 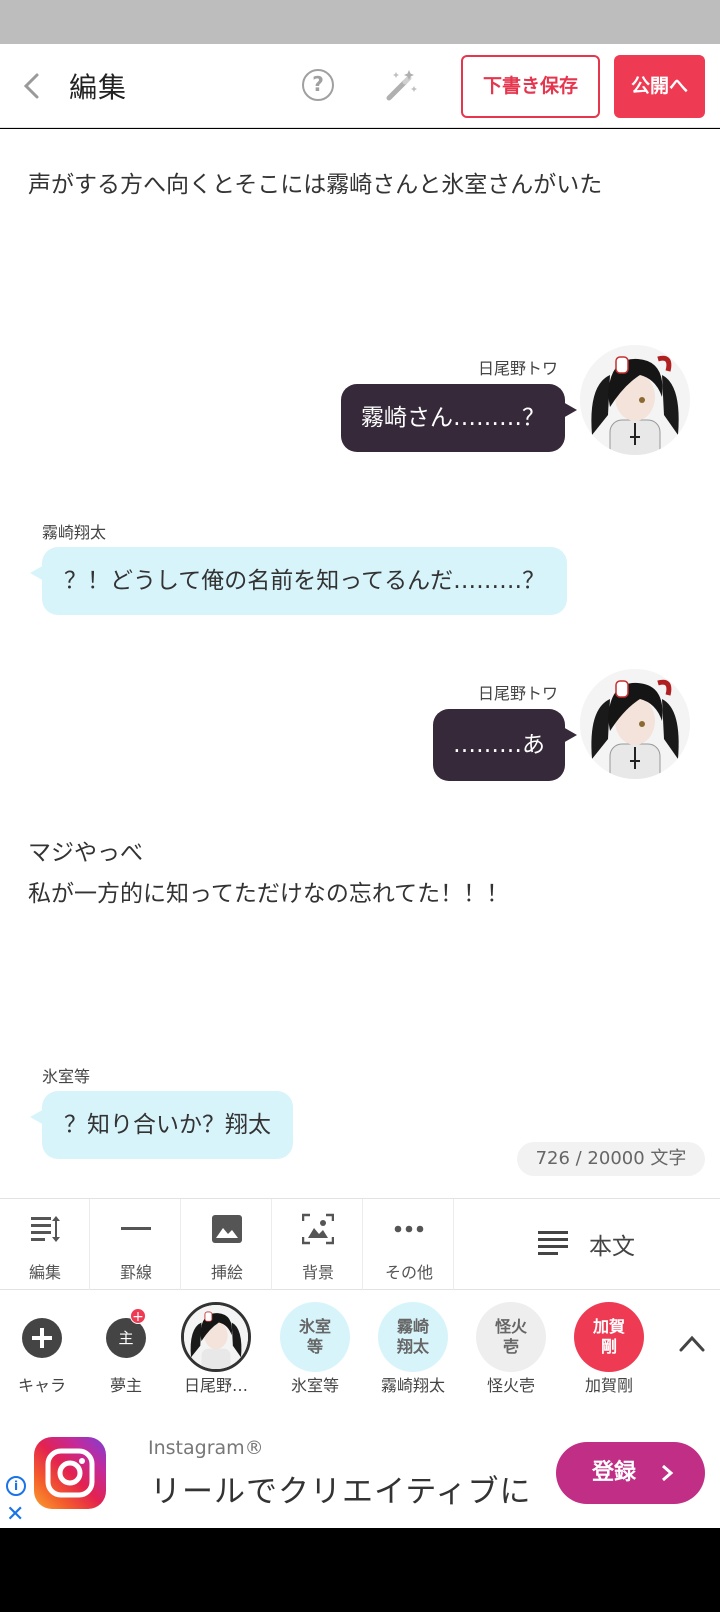 I want to click on ad-banner: Instagram® リールでクリエイティブに 登録 i ✕, so click(x=360, y=1473).